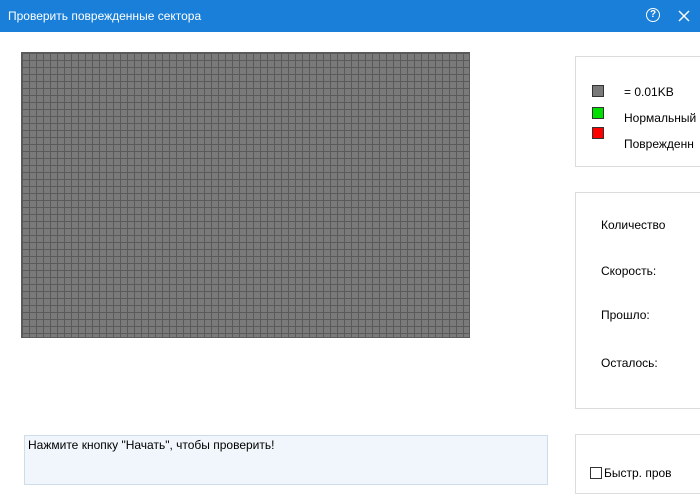  What do you see at coordinates (684, 16) in the screenshot?
I see `close-icon` at bounding box center [684, 16].